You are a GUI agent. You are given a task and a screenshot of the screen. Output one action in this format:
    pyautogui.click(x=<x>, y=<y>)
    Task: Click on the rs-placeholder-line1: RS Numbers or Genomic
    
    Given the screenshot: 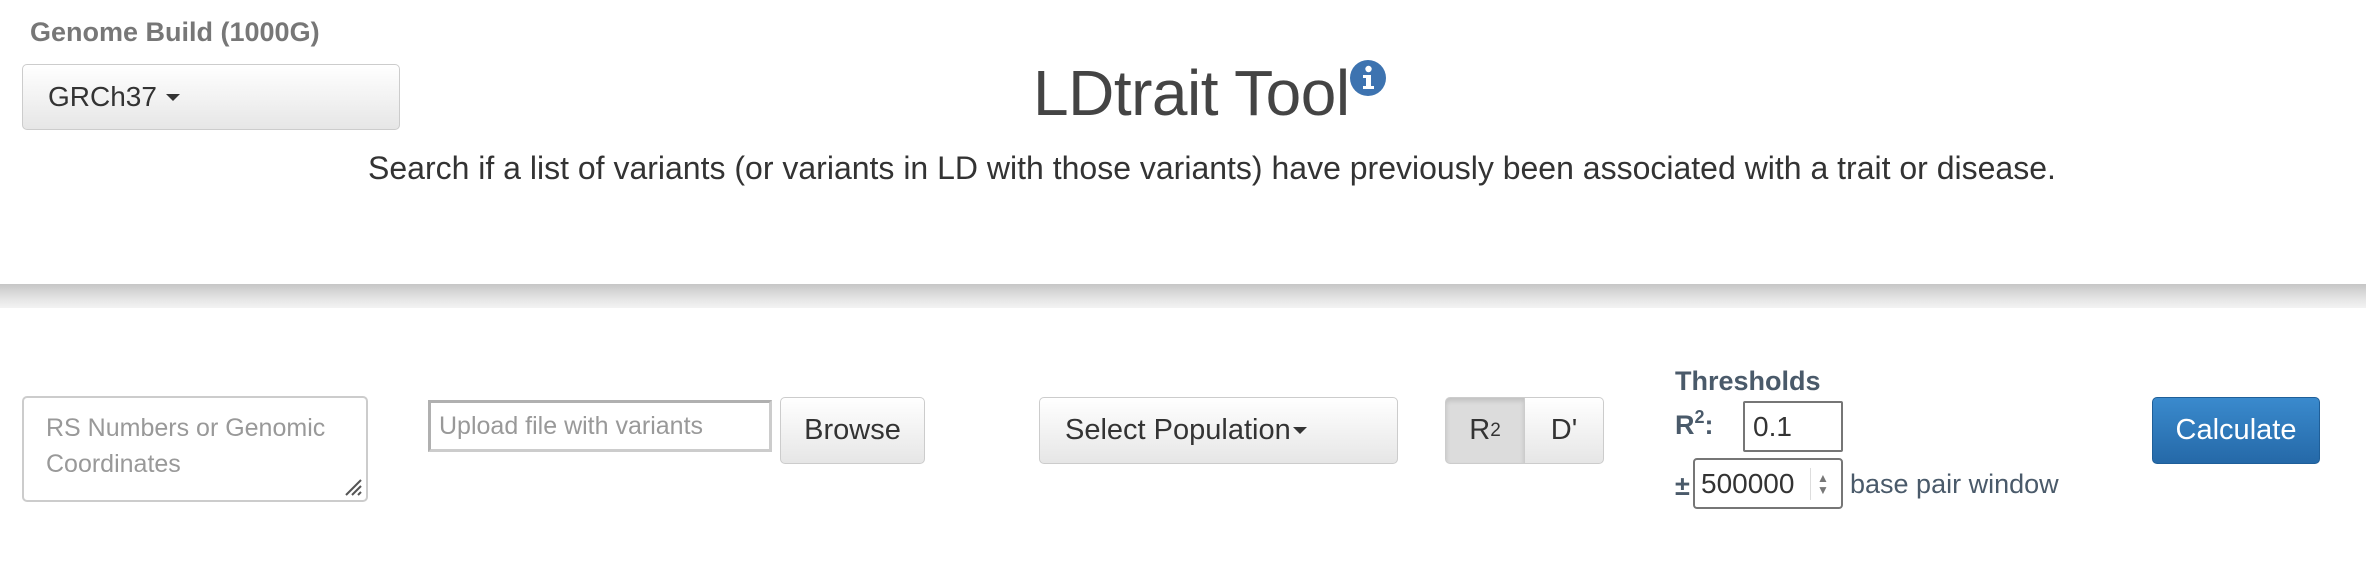 What is the action you would take?
    pyautogui.click(x=186, y=428)
    